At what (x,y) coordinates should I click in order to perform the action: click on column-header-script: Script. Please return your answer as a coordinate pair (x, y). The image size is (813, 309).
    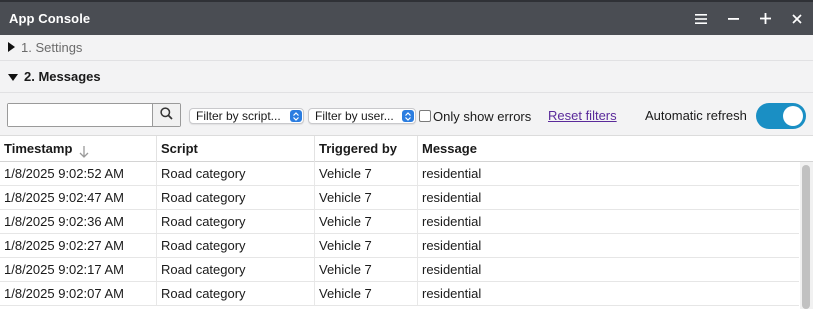
    Looking at the image, I should click on (236, 149).